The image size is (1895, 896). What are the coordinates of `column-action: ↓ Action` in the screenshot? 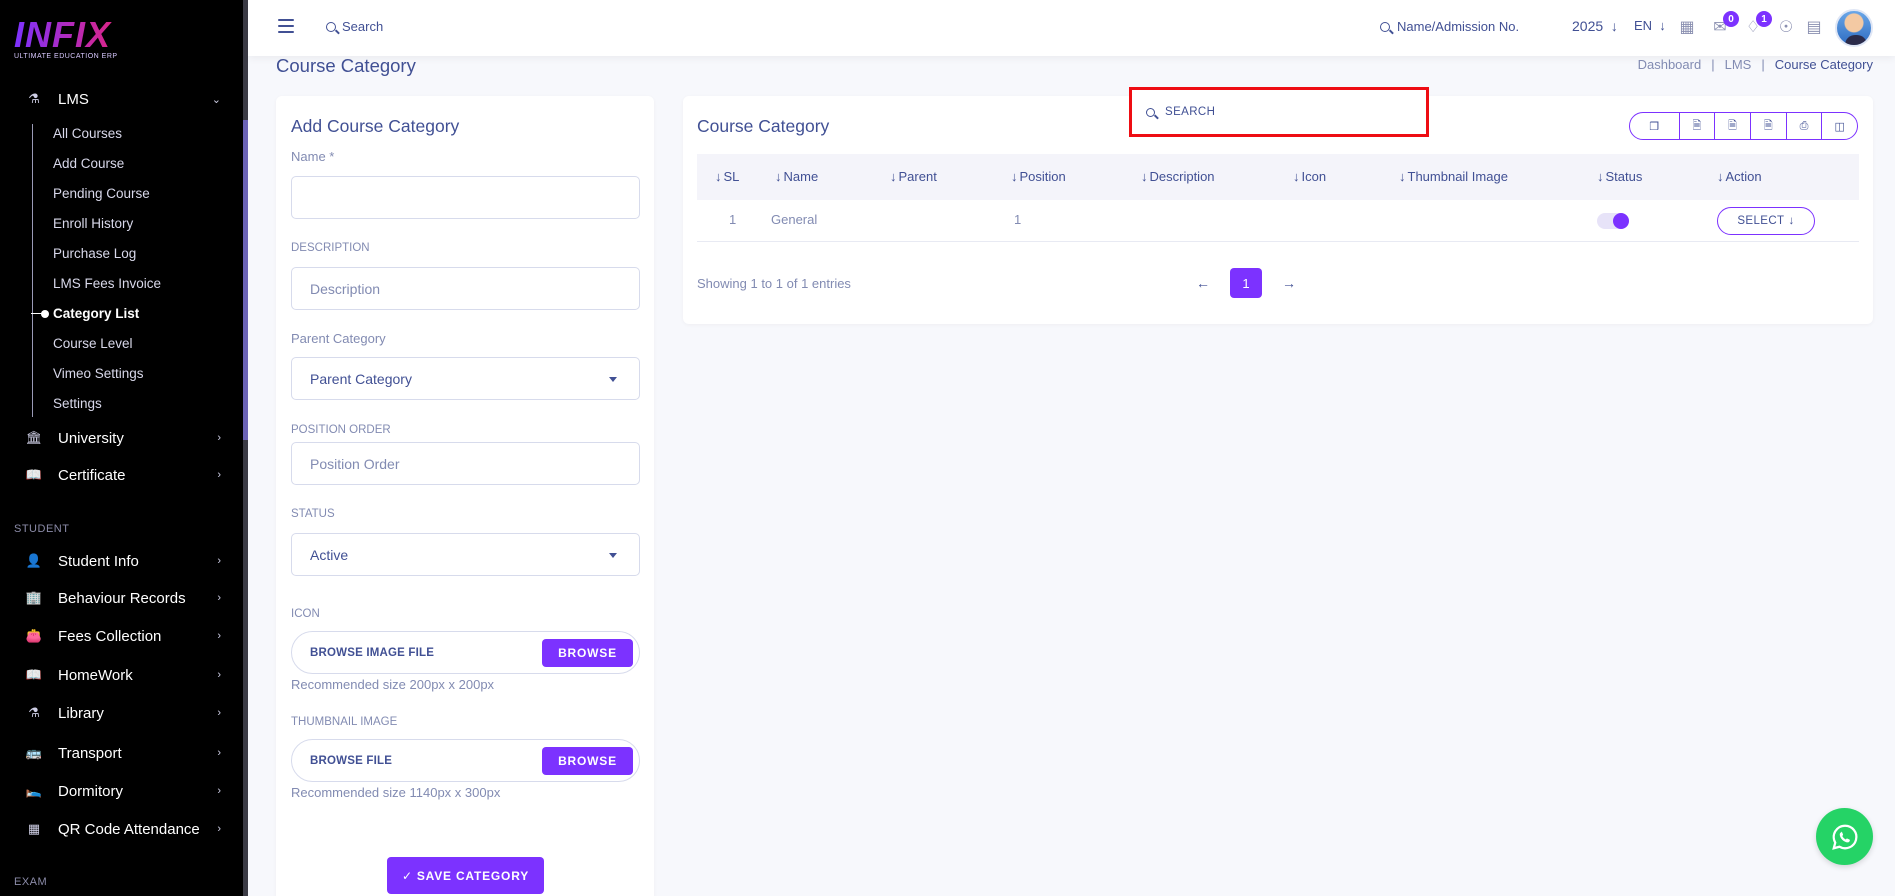 It's located at (1739, 176).